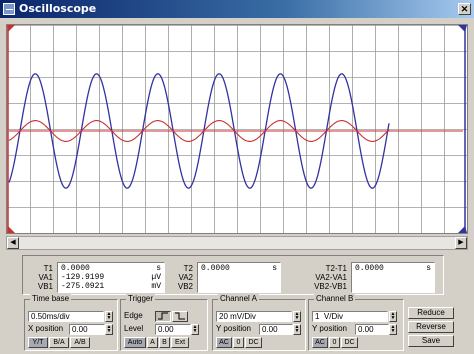 The width and height of the screenshot is (474, 354). What do you see at coordinates (83, 286) in the screenshot?
I see `vb1-value: -275.0921` at bounding box center [83, 286].